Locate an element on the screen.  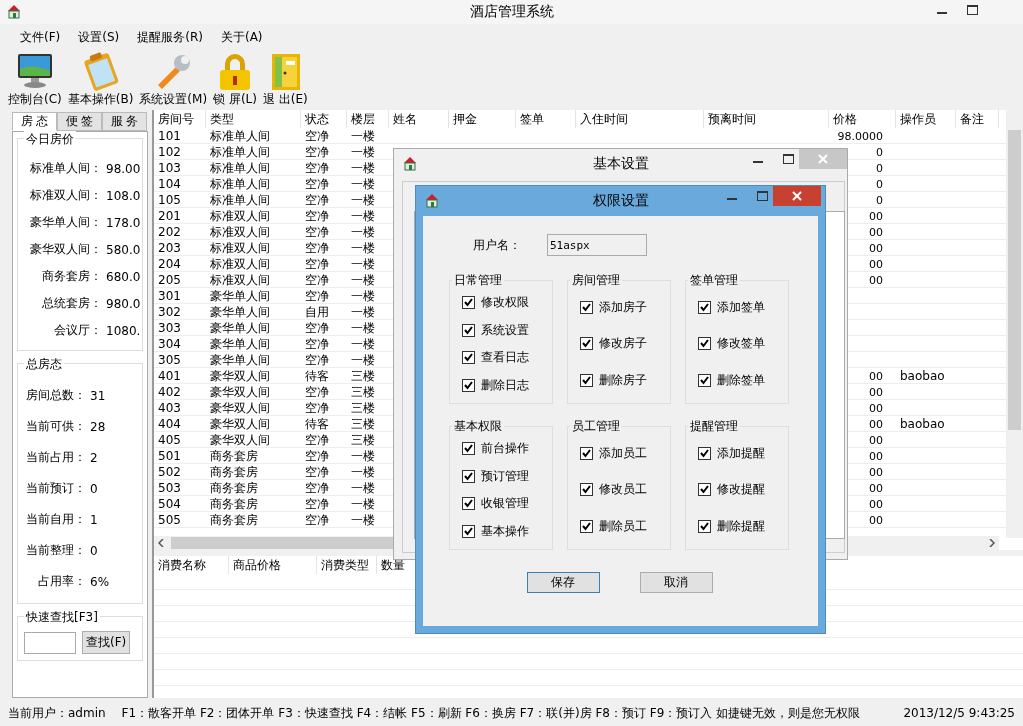
column-header: 消费名称 is located at coordinates (191, 565).